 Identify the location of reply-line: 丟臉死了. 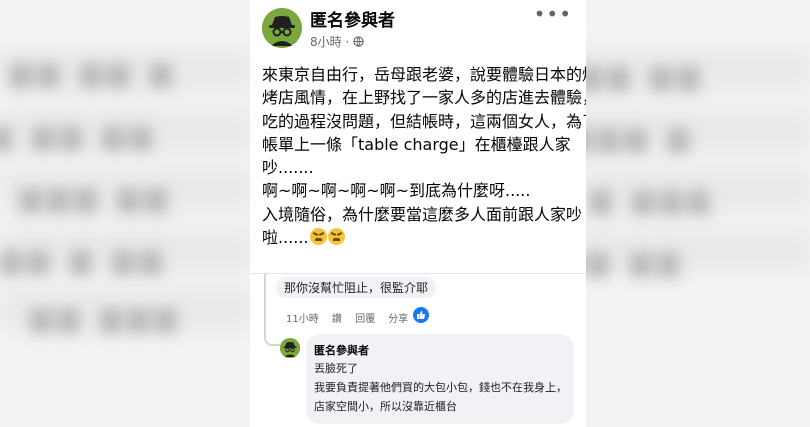
(336, 368).